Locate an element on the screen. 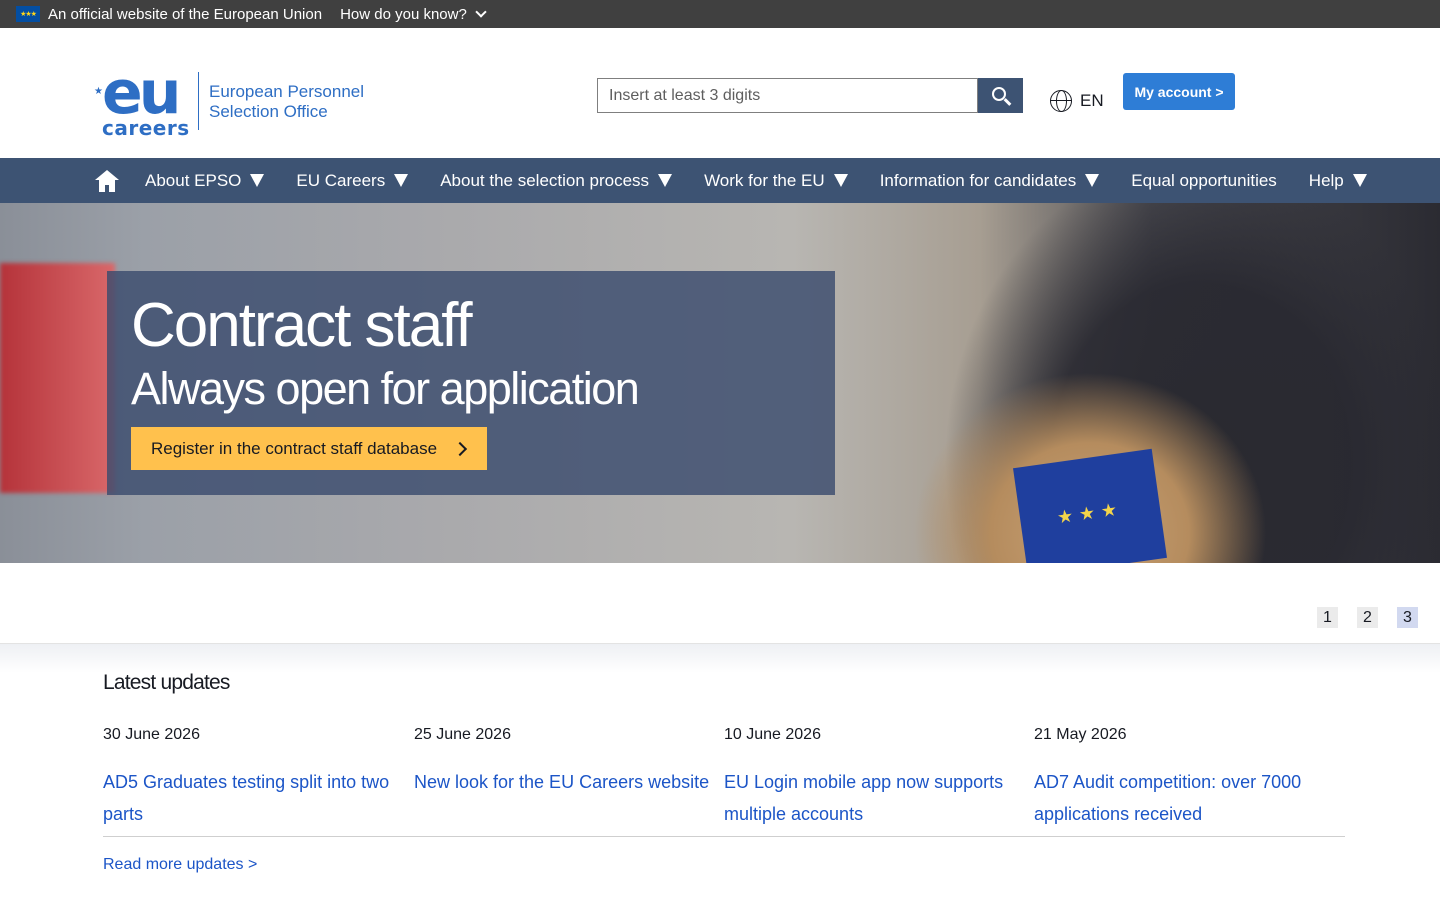 The image size is (1440, 900). hero-subtitle: Always open for application is located at coordinates (385, 388).